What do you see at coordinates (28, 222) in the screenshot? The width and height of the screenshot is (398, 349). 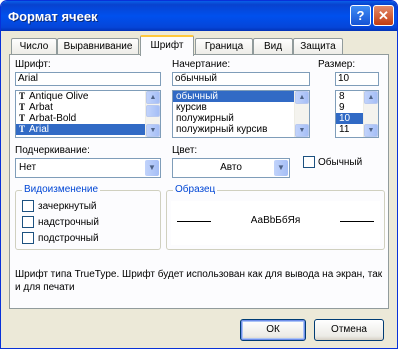 I see `superscript-checkbox` at bounding box center [28, 222].